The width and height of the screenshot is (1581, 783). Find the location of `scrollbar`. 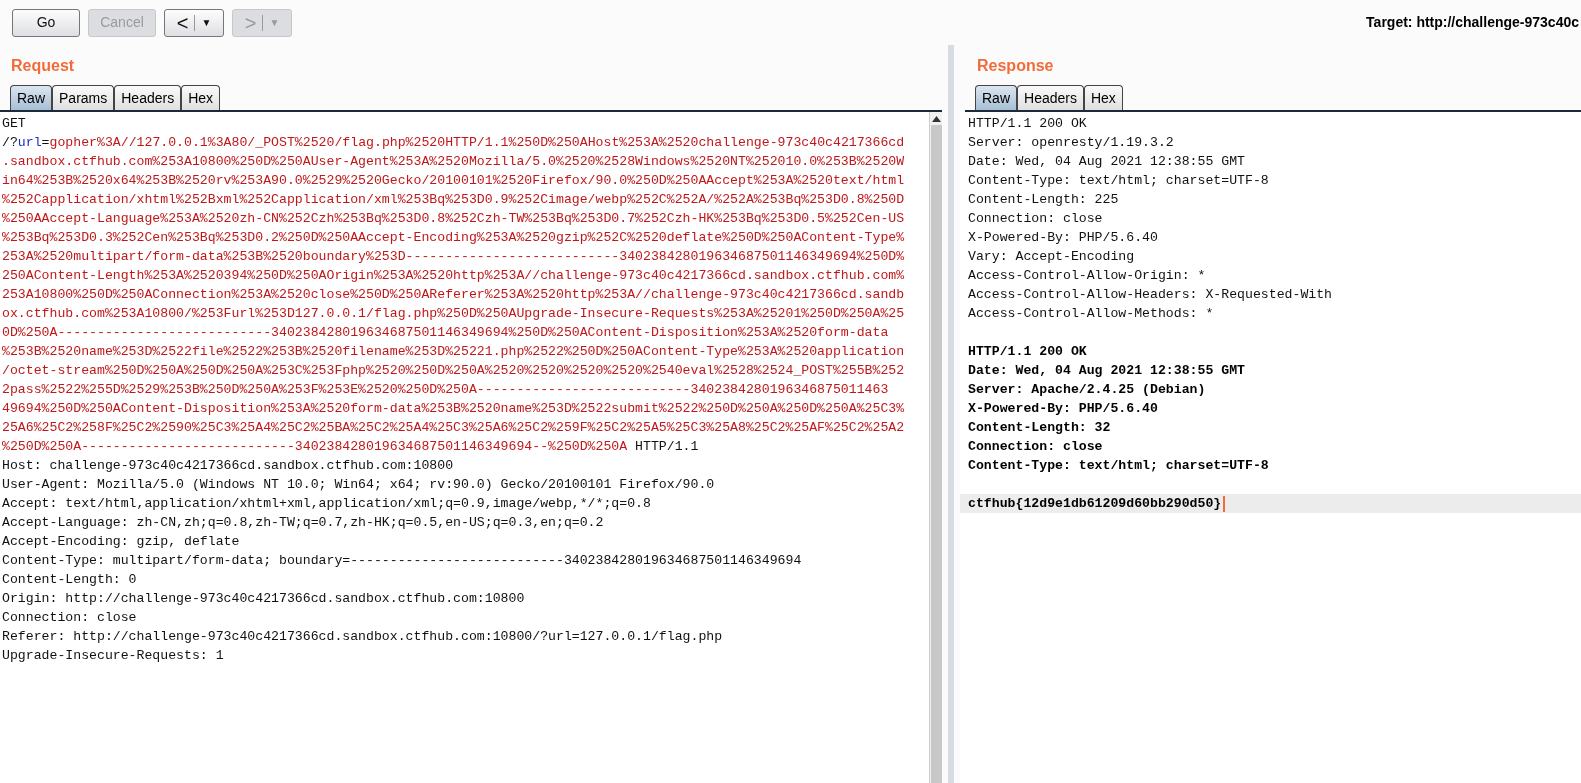

scrollbar is located at coordinates (935, 447).